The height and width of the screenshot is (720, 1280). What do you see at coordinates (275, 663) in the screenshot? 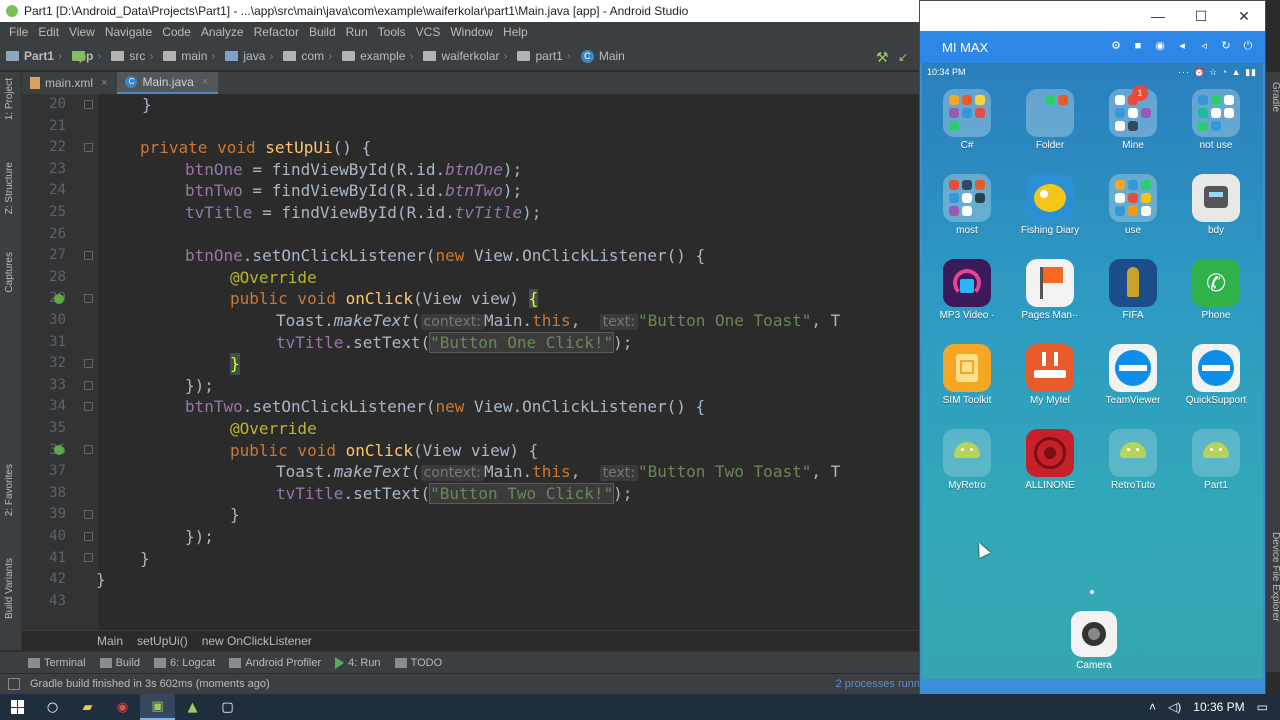
I see `android-profiler-button: Android Profiler` at bounding box center [275, 663].